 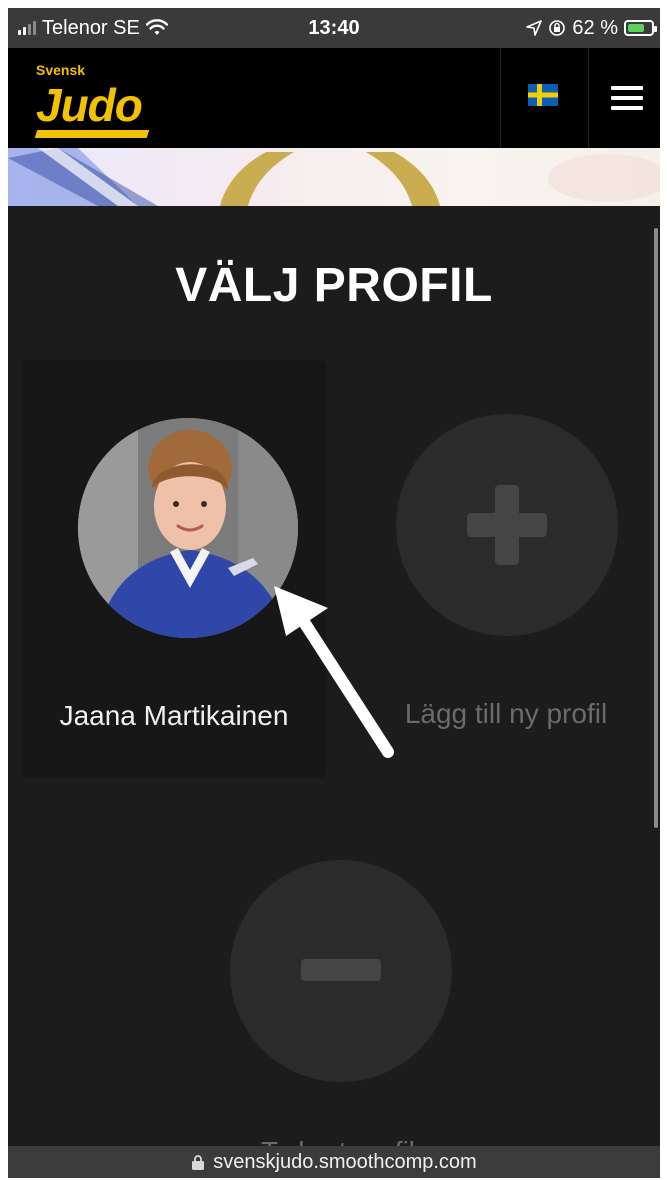 I want to click on logo-underline, so click(x=92, y=134).